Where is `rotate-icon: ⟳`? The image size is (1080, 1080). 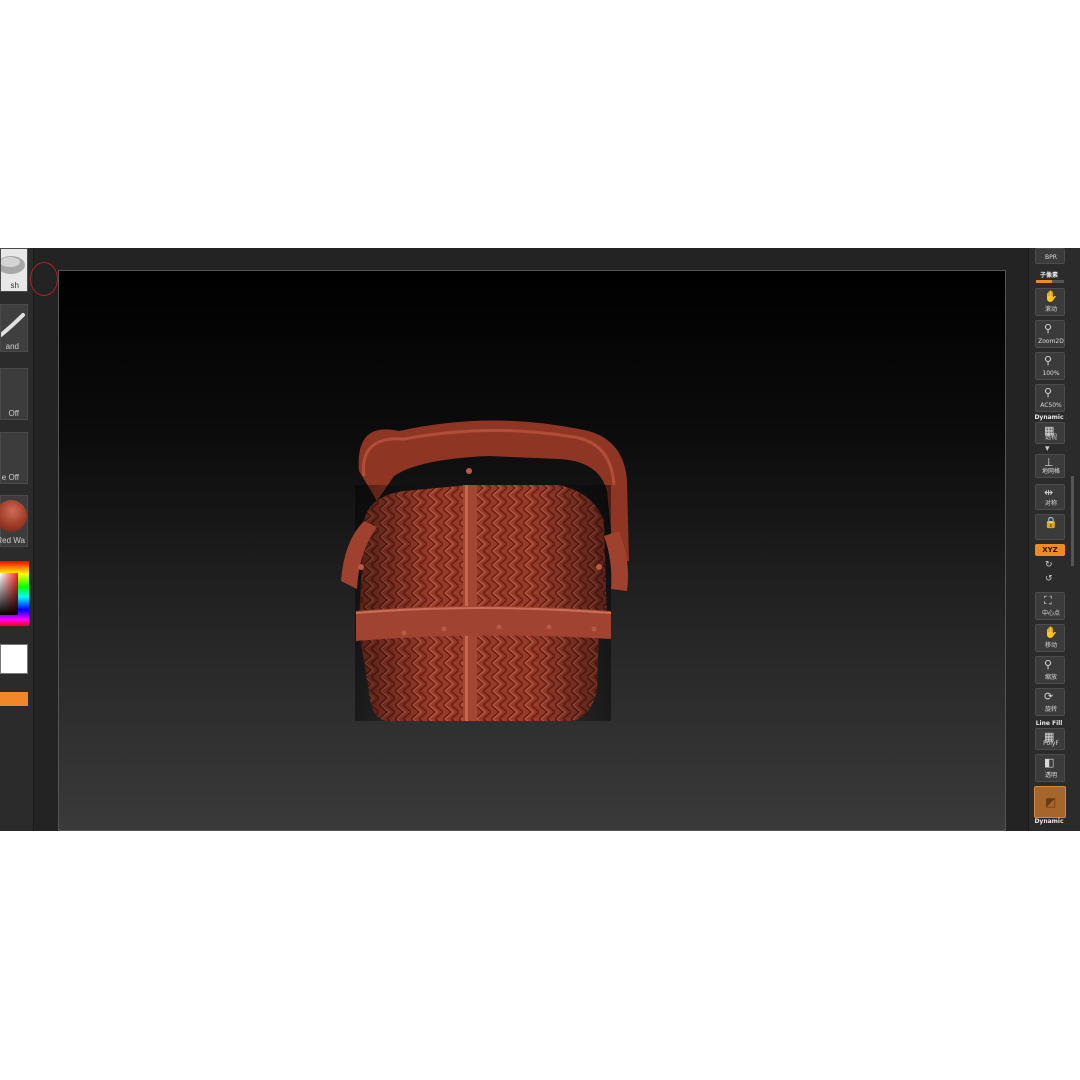
rotate-icon: ⟳ is located at coordinates (1049, 696).